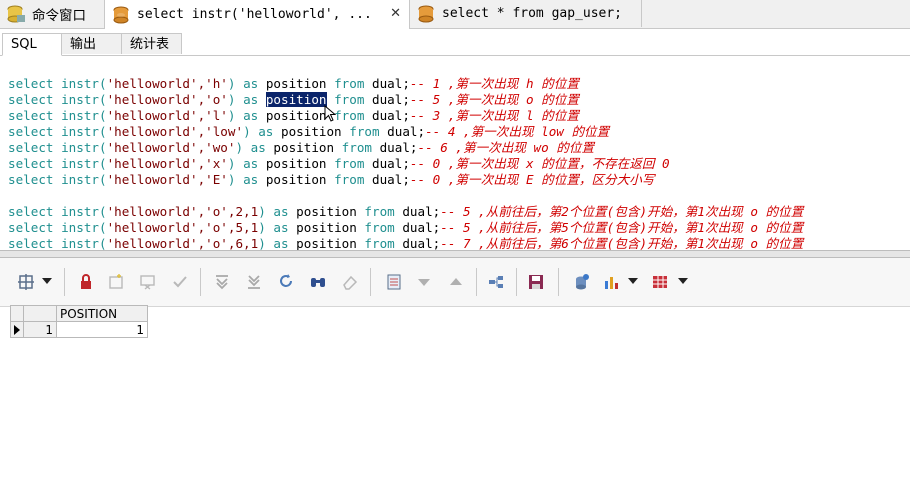 This screenshot has width=910, height=484. What do you see at coordinates (182, 243) in the screenshot?
I see `code-string: 'helloworld','o',6,1` at bounding box center [182, 243].